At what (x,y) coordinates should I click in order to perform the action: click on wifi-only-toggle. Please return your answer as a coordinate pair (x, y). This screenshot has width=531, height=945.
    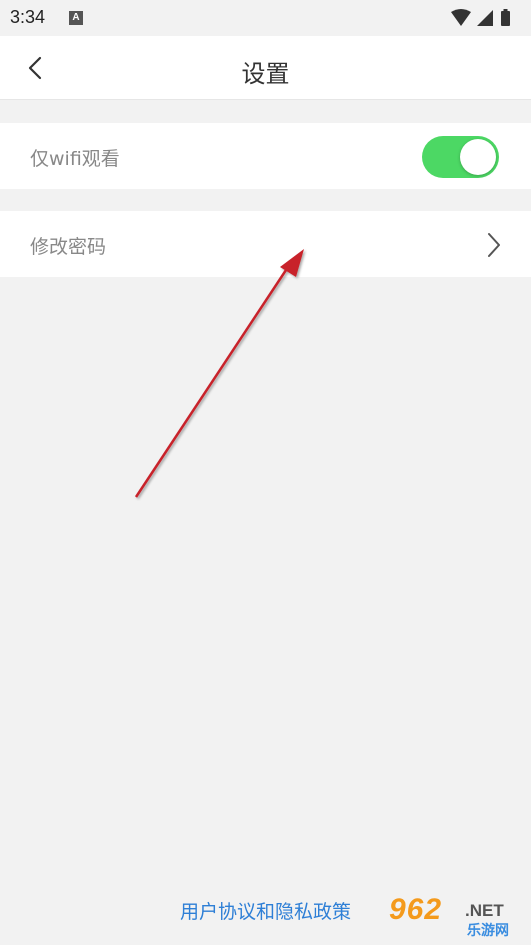
    Looking at the image, I should click on (460, 157).